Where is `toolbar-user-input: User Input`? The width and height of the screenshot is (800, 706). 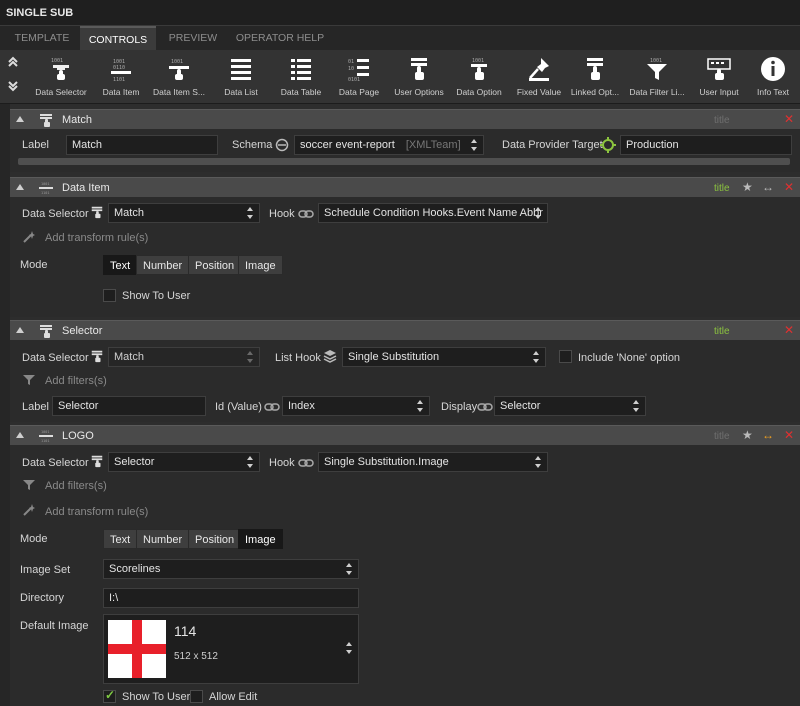 toolbar-user-input: User Input is located at coordinates (719, 78).